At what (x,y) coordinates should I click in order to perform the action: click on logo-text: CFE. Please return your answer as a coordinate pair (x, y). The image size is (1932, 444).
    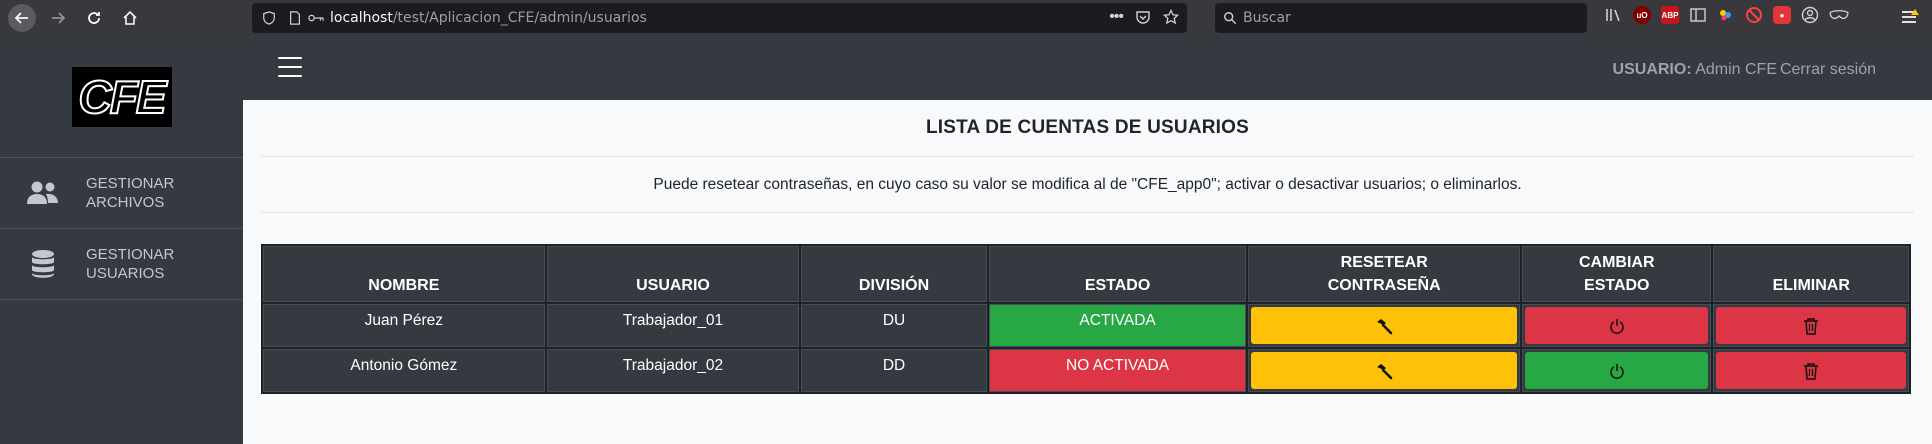
    Looking at the image, I should click on (123, 97).